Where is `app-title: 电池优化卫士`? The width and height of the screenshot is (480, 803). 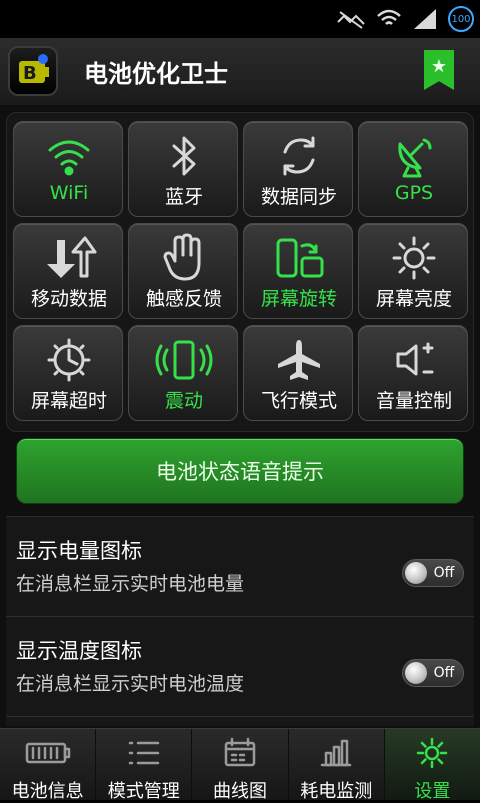
app-title: 电池优化卫士 is located at coordinates (156, 74).